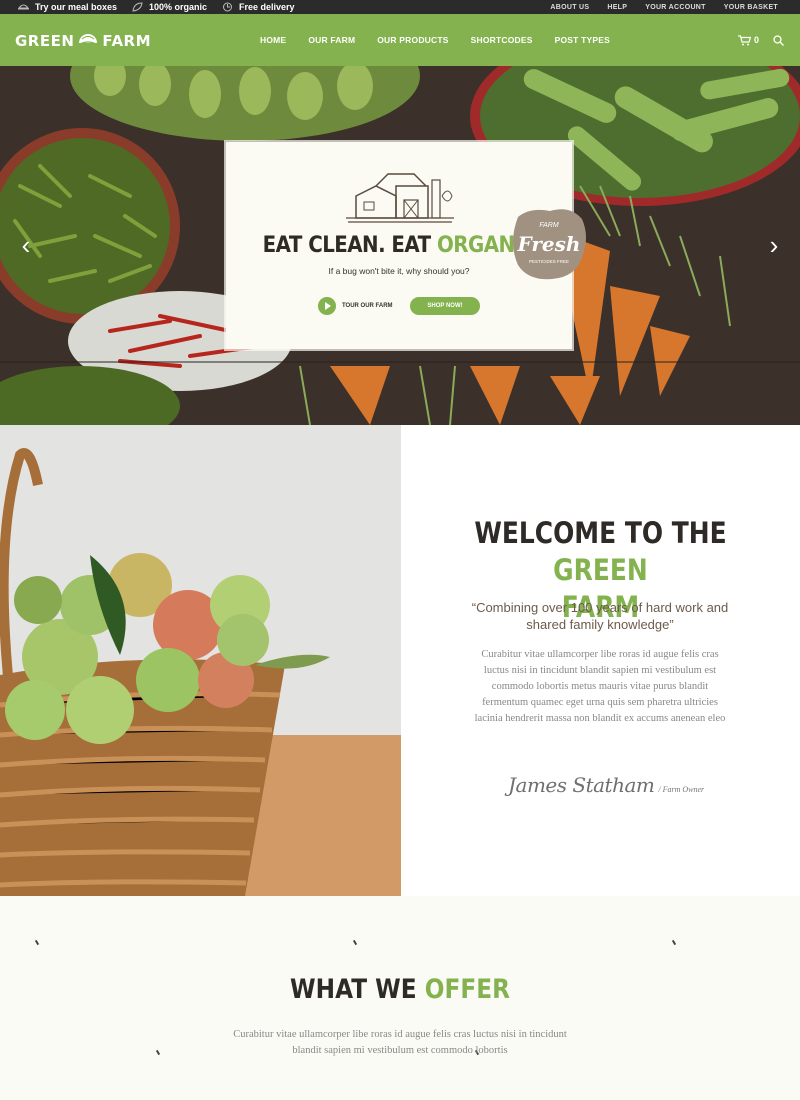 This screenshot has height=1100, width=800. I want to click on site-logo: GREEN FARM, so click(83, 41).